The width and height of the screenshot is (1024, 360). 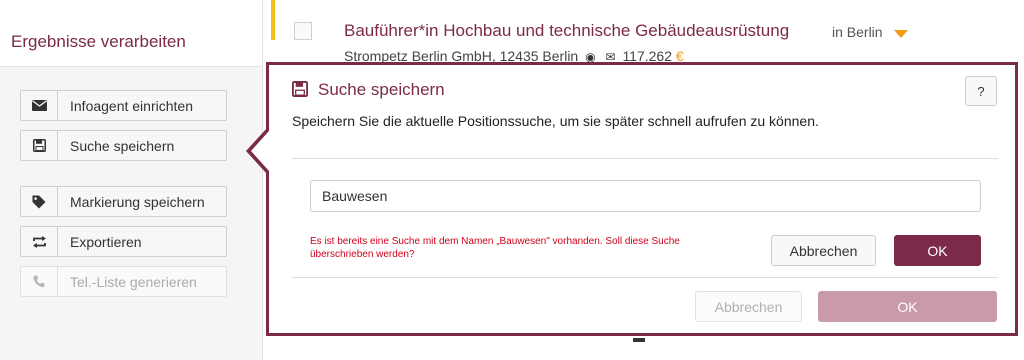 What do you see at coordinates (39, 281) in the screenshot?
I see `phone-icon` at bounding box center [39, 281].